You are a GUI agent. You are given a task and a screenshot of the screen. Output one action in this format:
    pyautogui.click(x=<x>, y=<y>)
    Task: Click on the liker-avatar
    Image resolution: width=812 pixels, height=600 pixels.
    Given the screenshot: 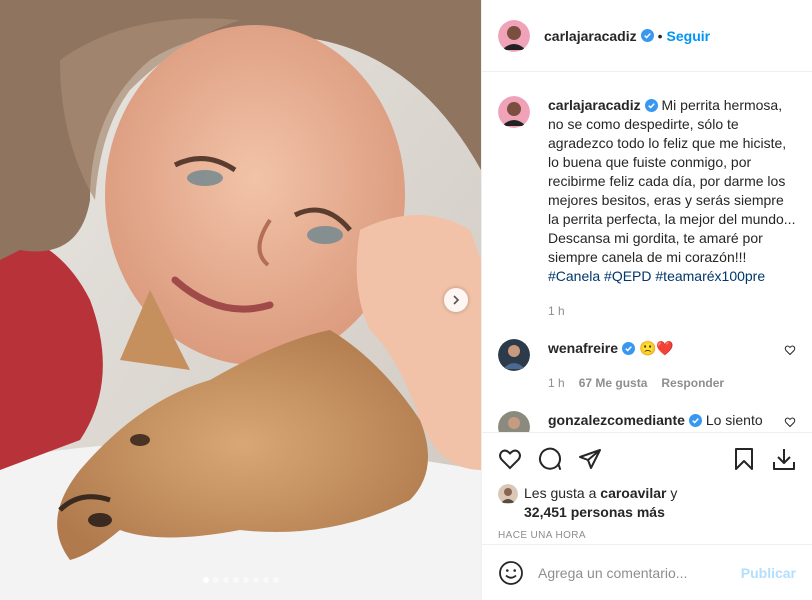 What is the action you would take?
    pyautogui.click(x=508, y=494)
    